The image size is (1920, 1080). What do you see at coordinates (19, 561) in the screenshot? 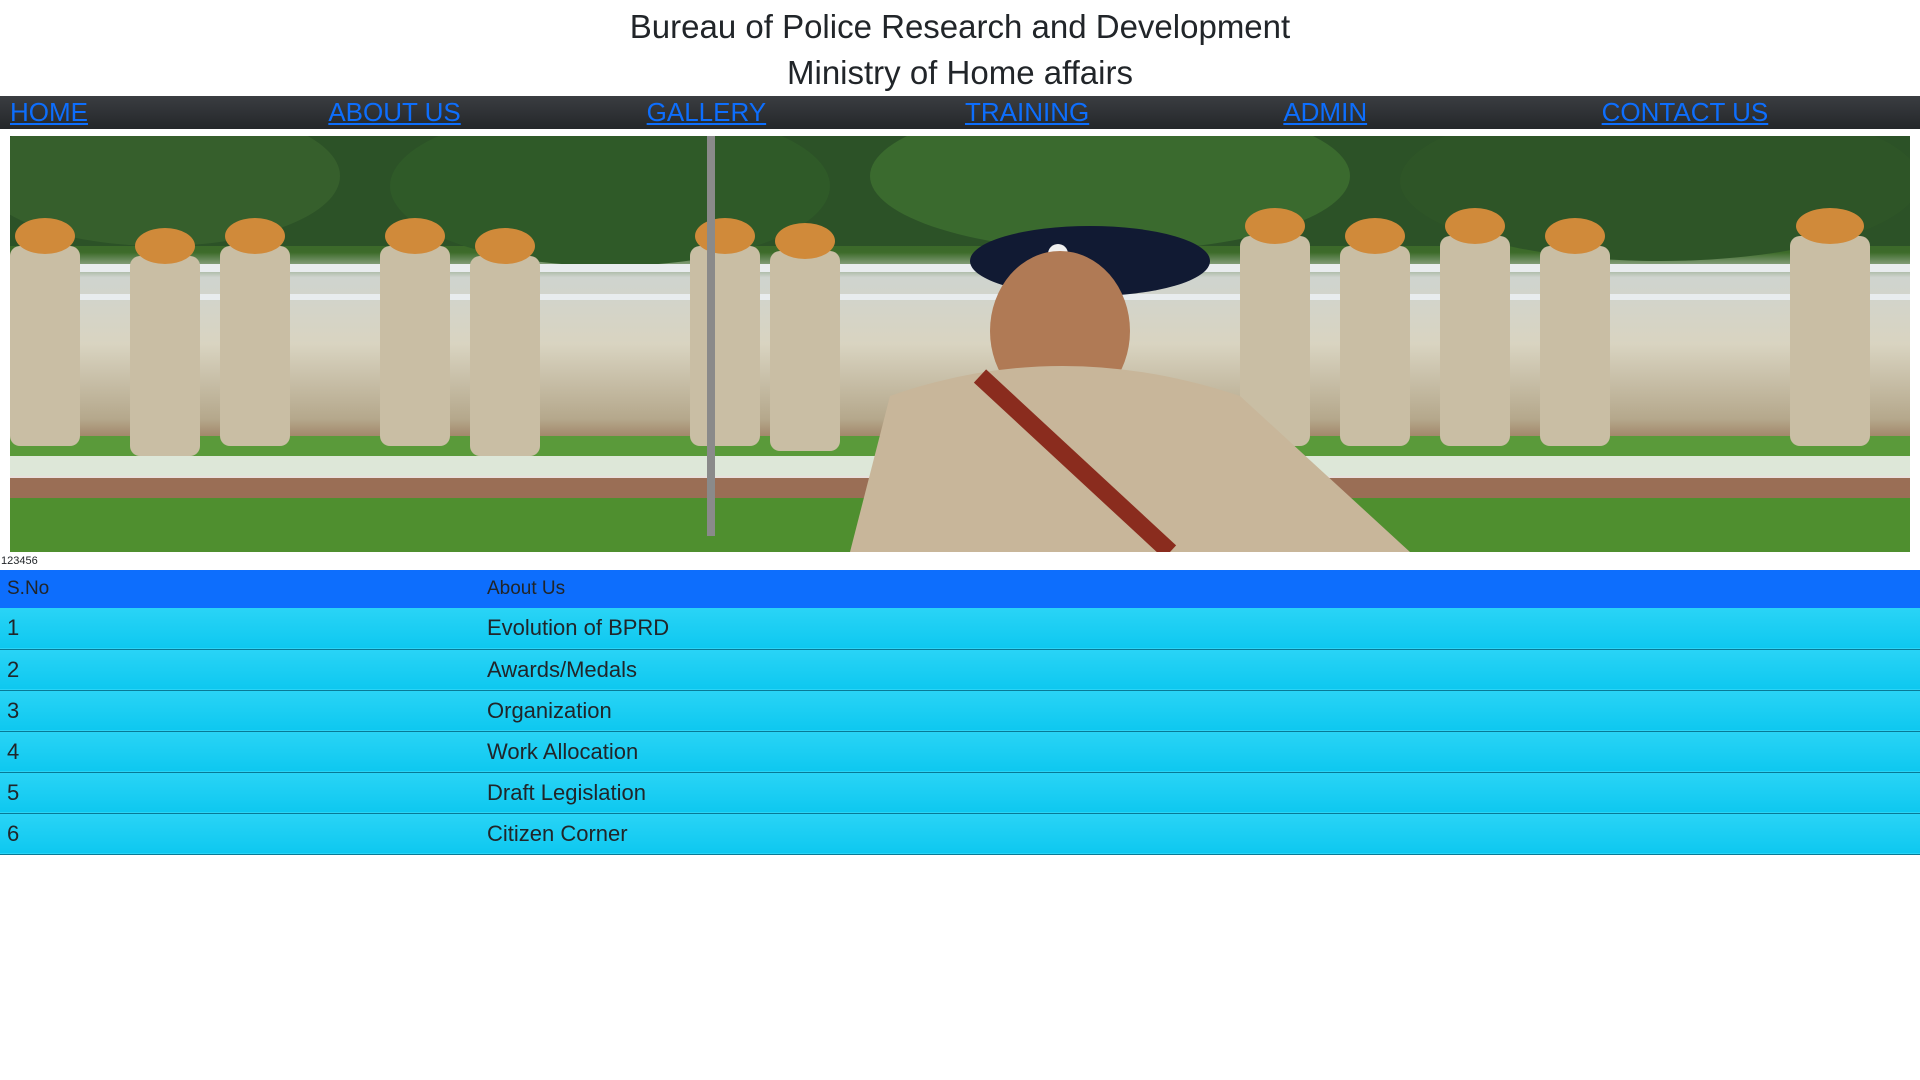
I see `banner-caption: 123456` at bounding box center [19, 561].